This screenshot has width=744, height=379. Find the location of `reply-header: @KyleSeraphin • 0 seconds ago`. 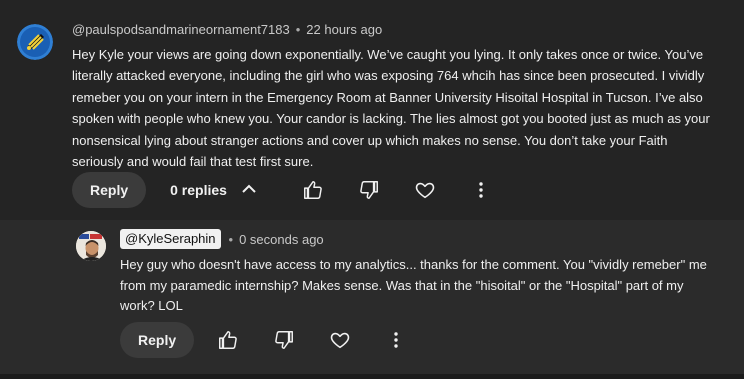

reply-header: @KyleSeraphin • 0 seconds ago is located at coordinates (222, 239).